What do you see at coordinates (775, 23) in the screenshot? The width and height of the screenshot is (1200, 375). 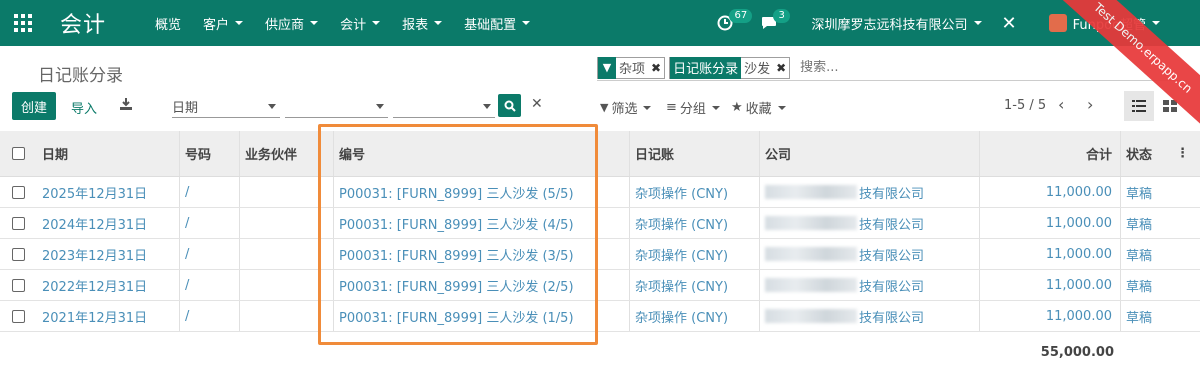 I see `messages-button: 3` at bounding box center [775, 23].